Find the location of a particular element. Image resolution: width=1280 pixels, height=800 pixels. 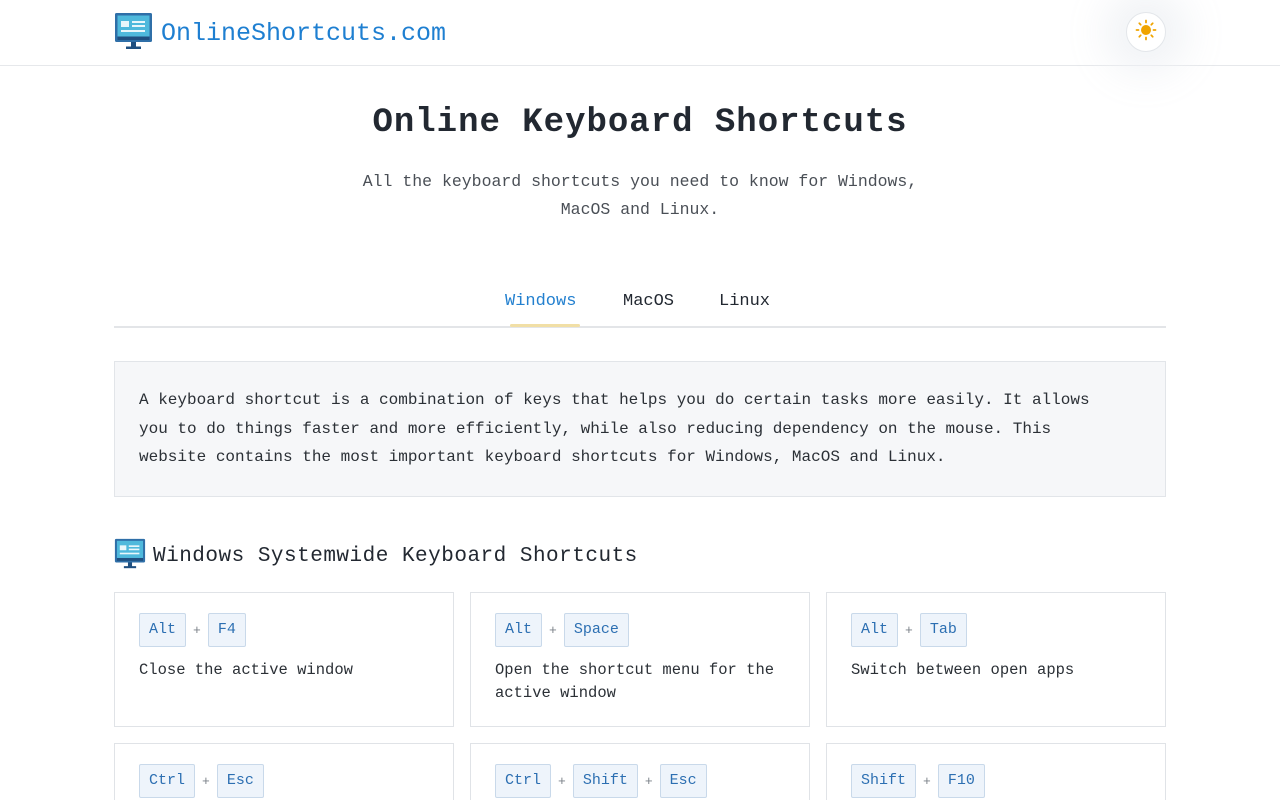

key-combo: Ctrl + Shift + Esc is located at coordinates (601, 781).